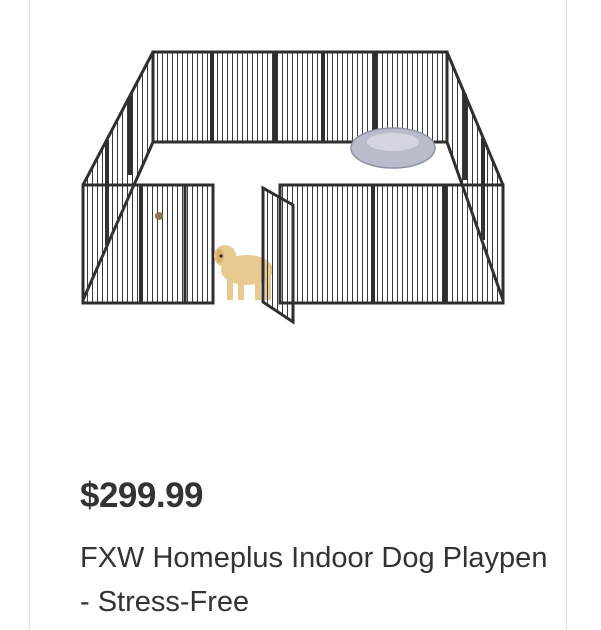  I want to click on dog-bed, so click(393, 148).